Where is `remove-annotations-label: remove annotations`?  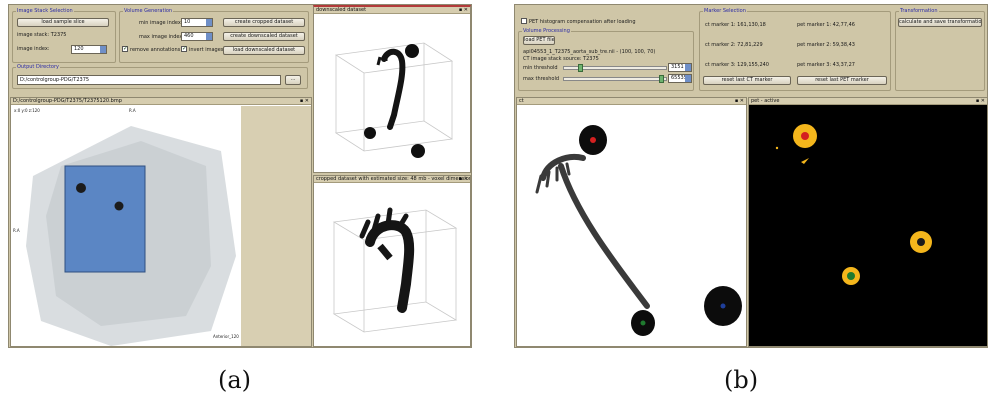 remove-annotations-label: remove annotations is located at coordinates (155, 50).